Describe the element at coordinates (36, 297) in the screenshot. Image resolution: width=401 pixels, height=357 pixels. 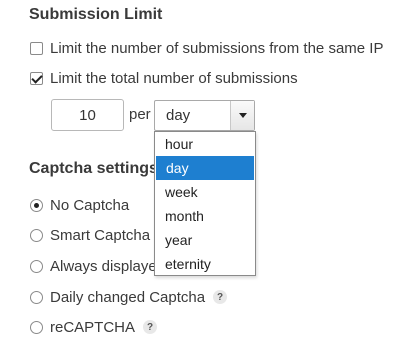
I see `captcha-daily-radio` at that location.